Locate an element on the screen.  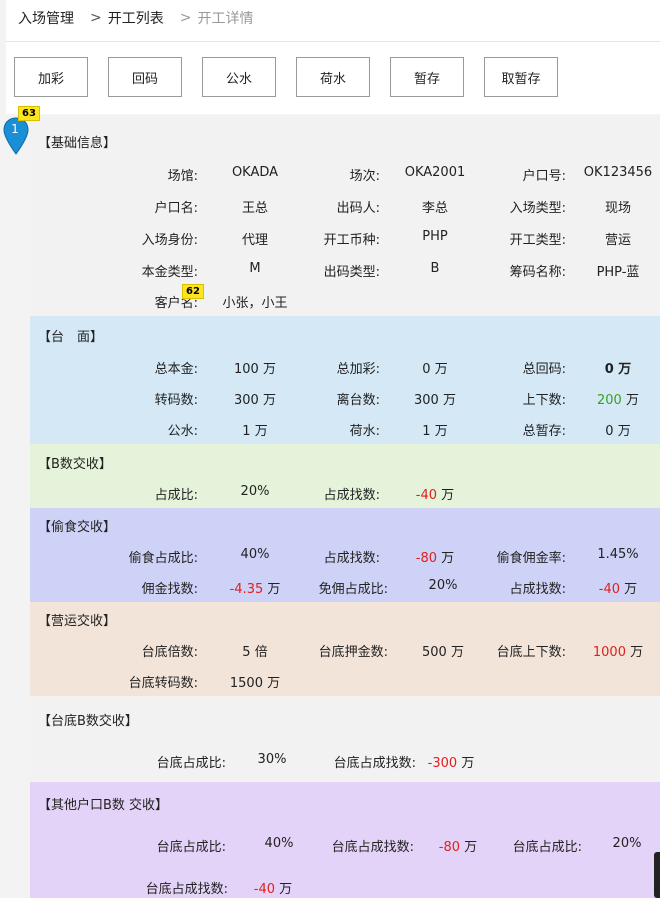
info-row: 入场身份: 代理 开工币种: PHP 开工类型: 营运 is located at coordinates (345, 239).